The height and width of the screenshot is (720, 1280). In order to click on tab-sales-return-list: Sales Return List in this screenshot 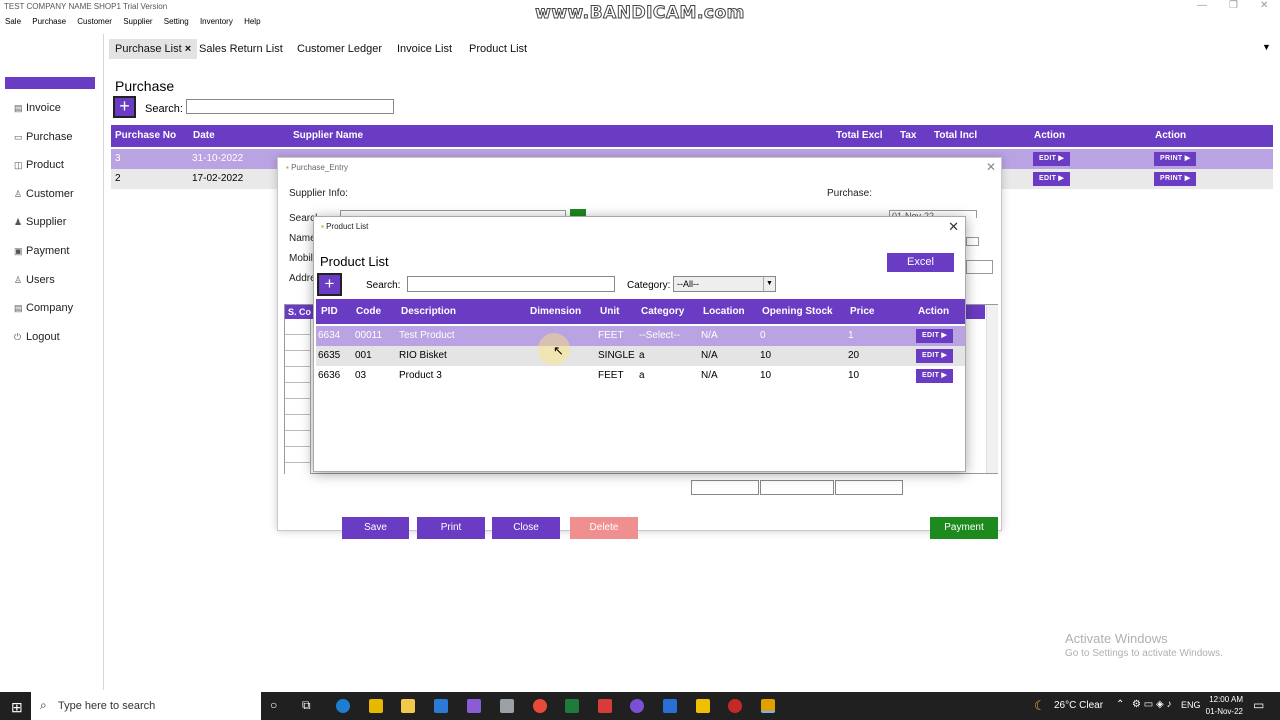, I will do `click(241, 49)`.